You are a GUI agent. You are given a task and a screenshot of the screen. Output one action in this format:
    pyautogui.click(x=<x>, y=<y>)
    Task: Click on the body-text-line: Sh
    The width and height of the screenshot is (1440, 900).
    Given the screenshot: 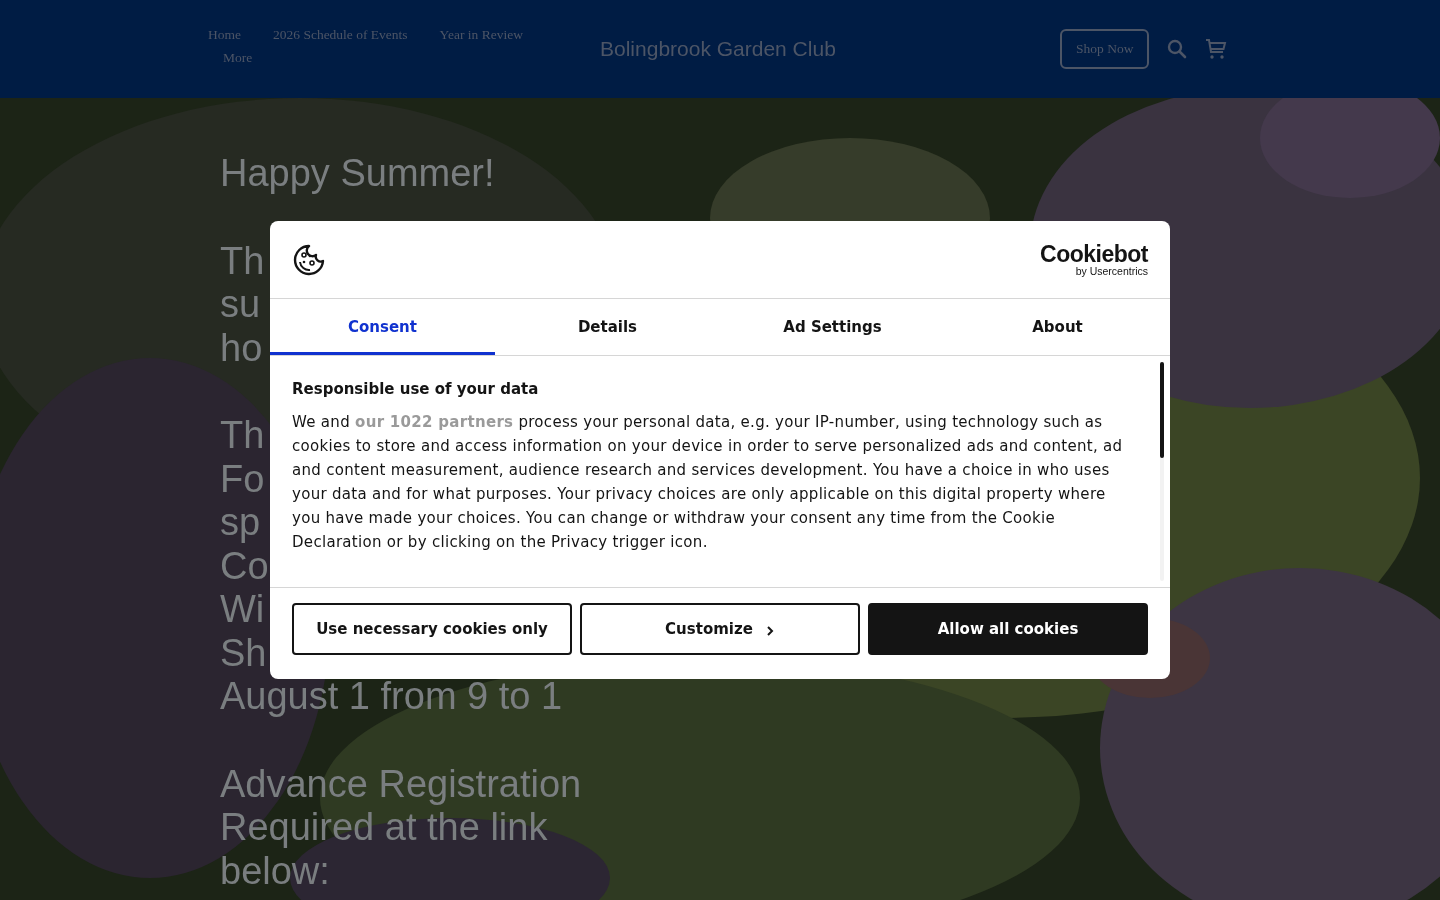 What is the action you would take?
    pyautogui.click(x=243, y=653)
    